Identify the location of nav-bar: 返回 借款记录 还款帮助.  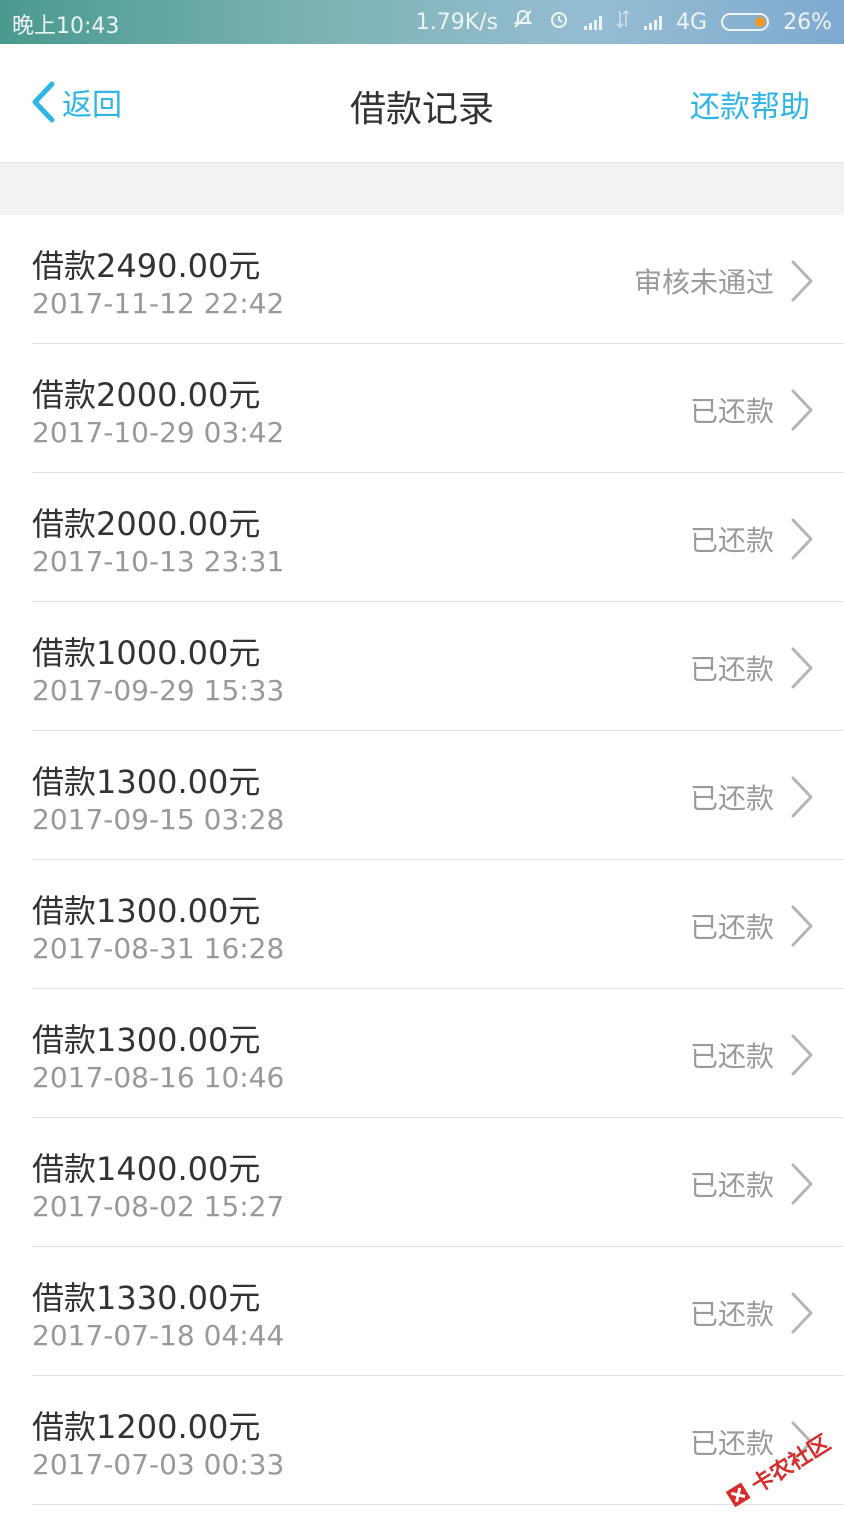
(422, 103).